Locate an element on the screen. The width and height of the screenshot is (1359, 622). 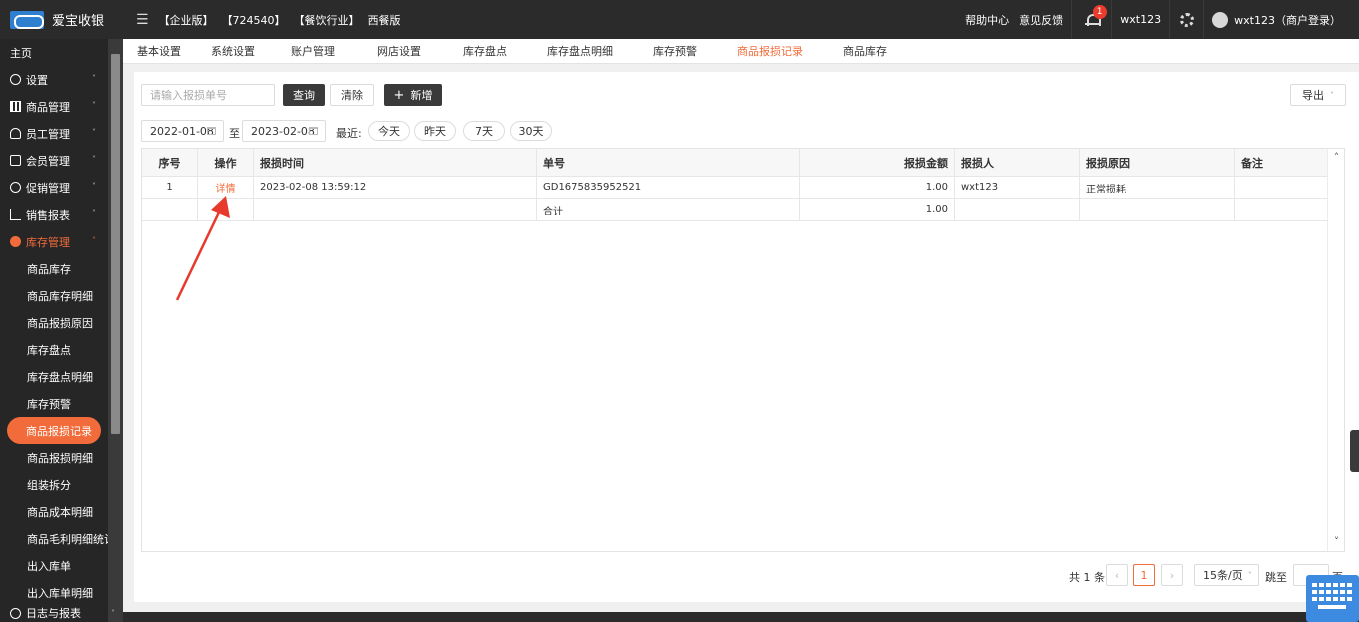
add-button: + 新增 is located at coordinates (413, 95).